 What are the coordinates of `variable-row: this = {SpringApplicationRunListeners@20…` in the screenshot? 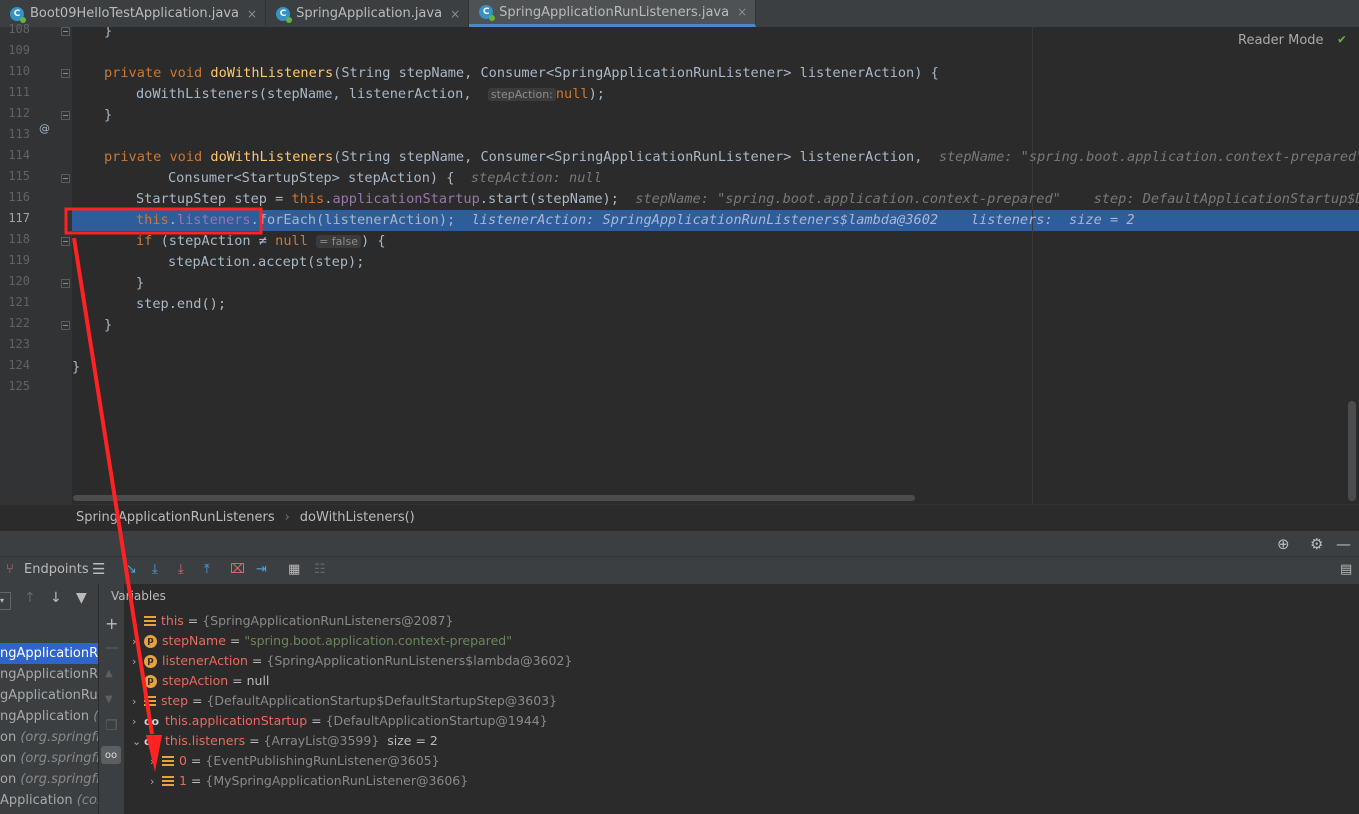 It's located at (292, 621).